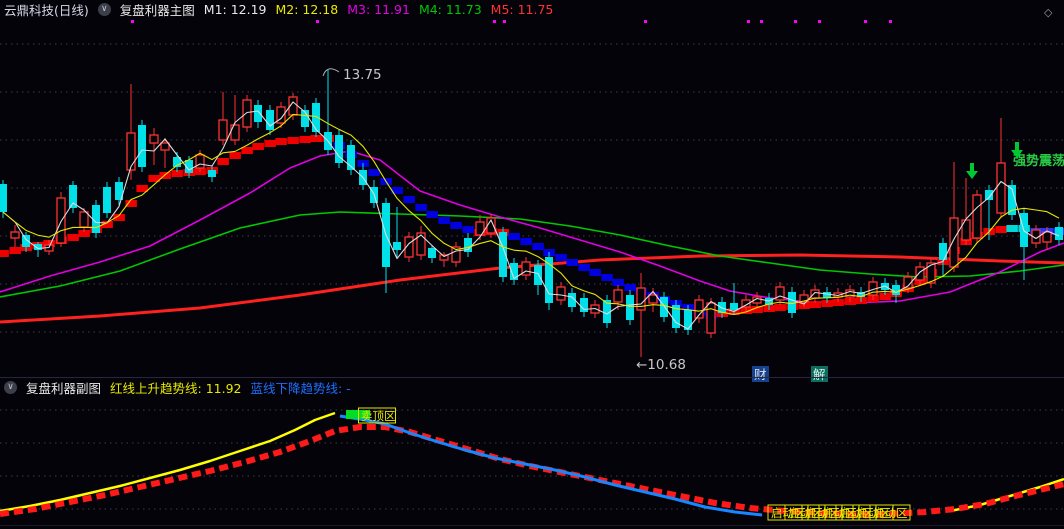  Describe the element at coordinates (760, 374) in the screenshot. I see `watermark-char: 财` at that location.